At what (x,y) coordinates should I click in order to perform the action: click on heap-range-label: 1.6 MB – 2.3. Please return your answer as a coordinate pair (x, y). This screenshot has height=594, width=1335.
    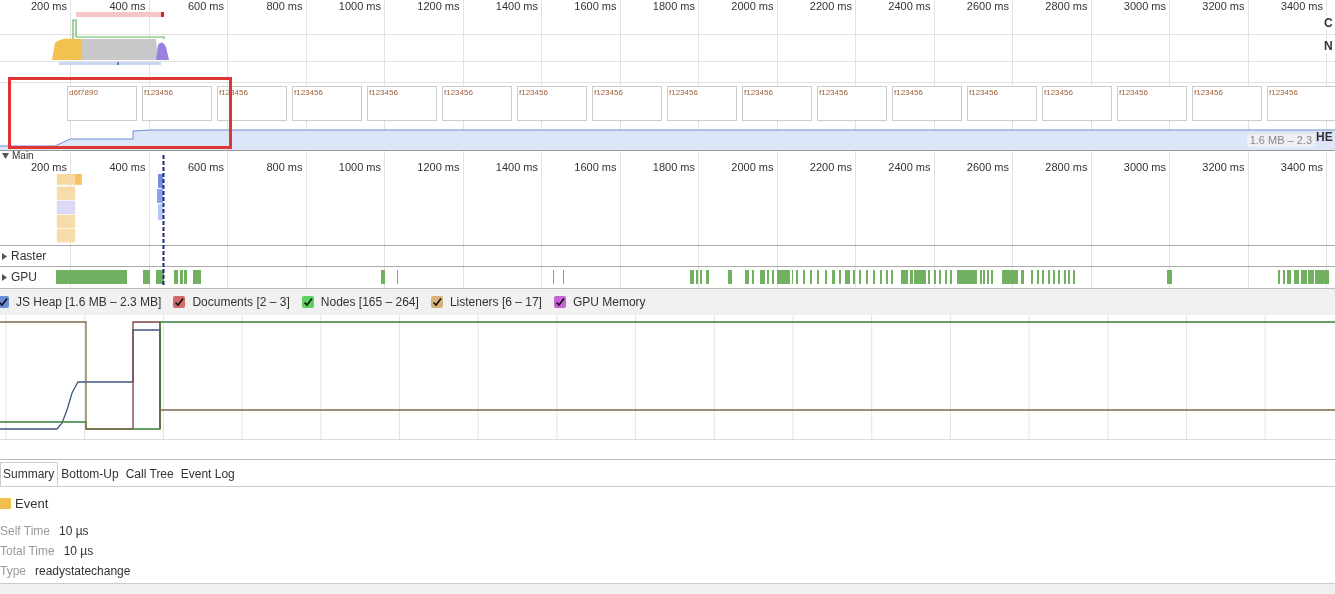
    Looking at the image, I should click on (1280, 140).